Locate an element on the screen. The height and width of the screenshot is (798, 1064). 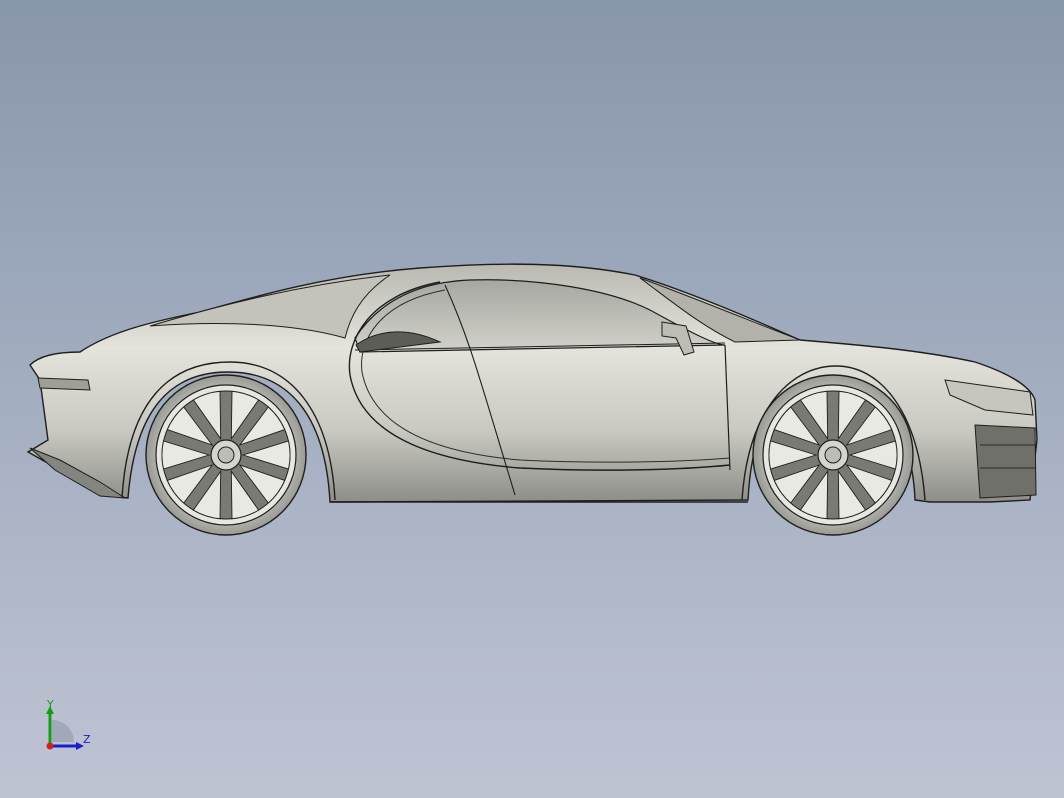
view-triad: Y Z is located at coordinates (68, 727).